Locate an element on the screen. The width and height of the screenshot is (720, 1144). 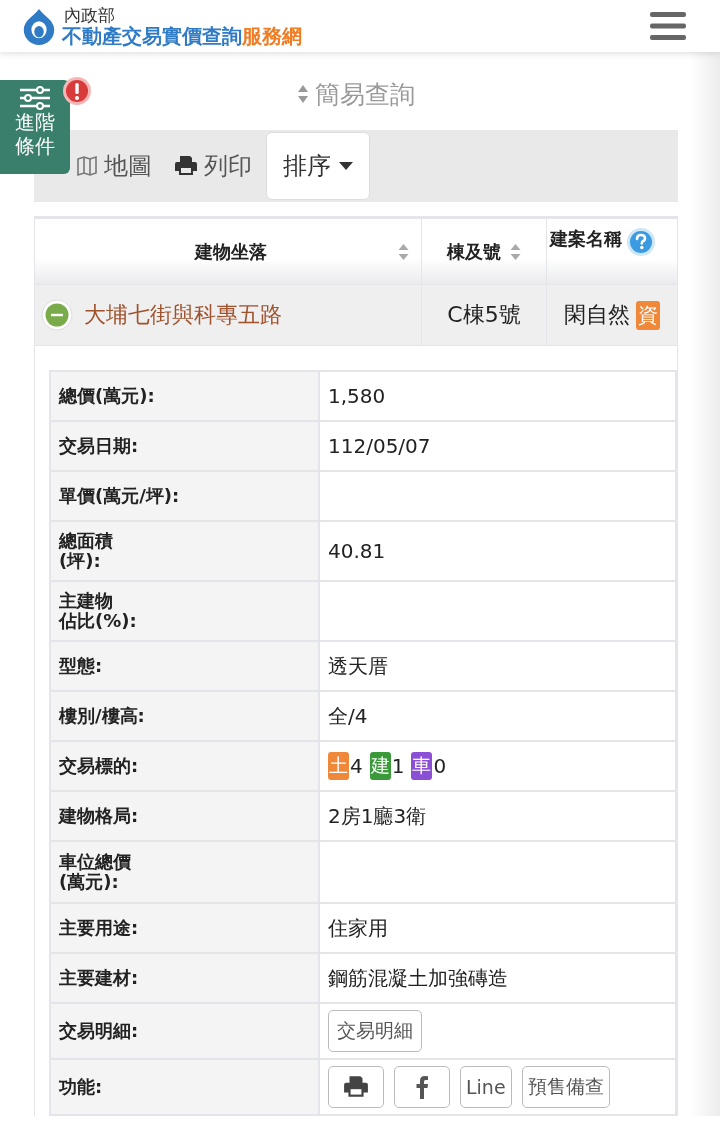
tag-badge: 車 is located at coordinates (422, 766).